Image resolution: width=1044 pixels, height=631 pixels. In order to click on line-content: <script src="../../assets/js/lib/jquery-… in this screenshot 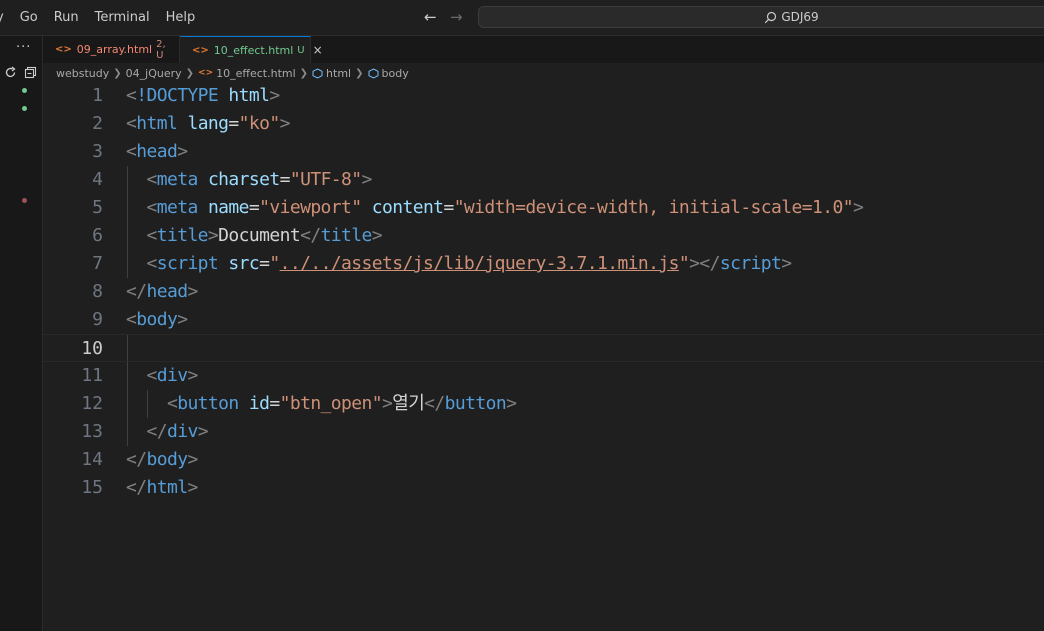, I will do `click(469, 263)`.